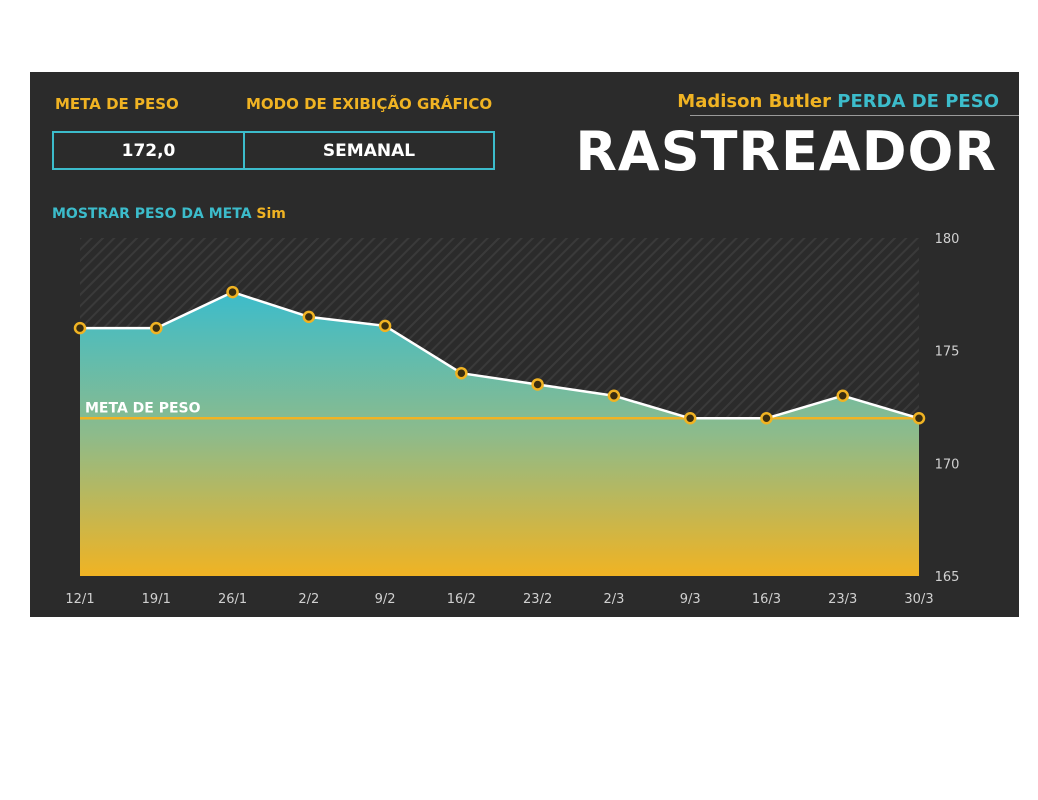 The width and height of the screenshot is (1038, 800). Describe the element at coordinates (308, 599) in the screenshot. I see `x-tick-label: 2/2` at that location.